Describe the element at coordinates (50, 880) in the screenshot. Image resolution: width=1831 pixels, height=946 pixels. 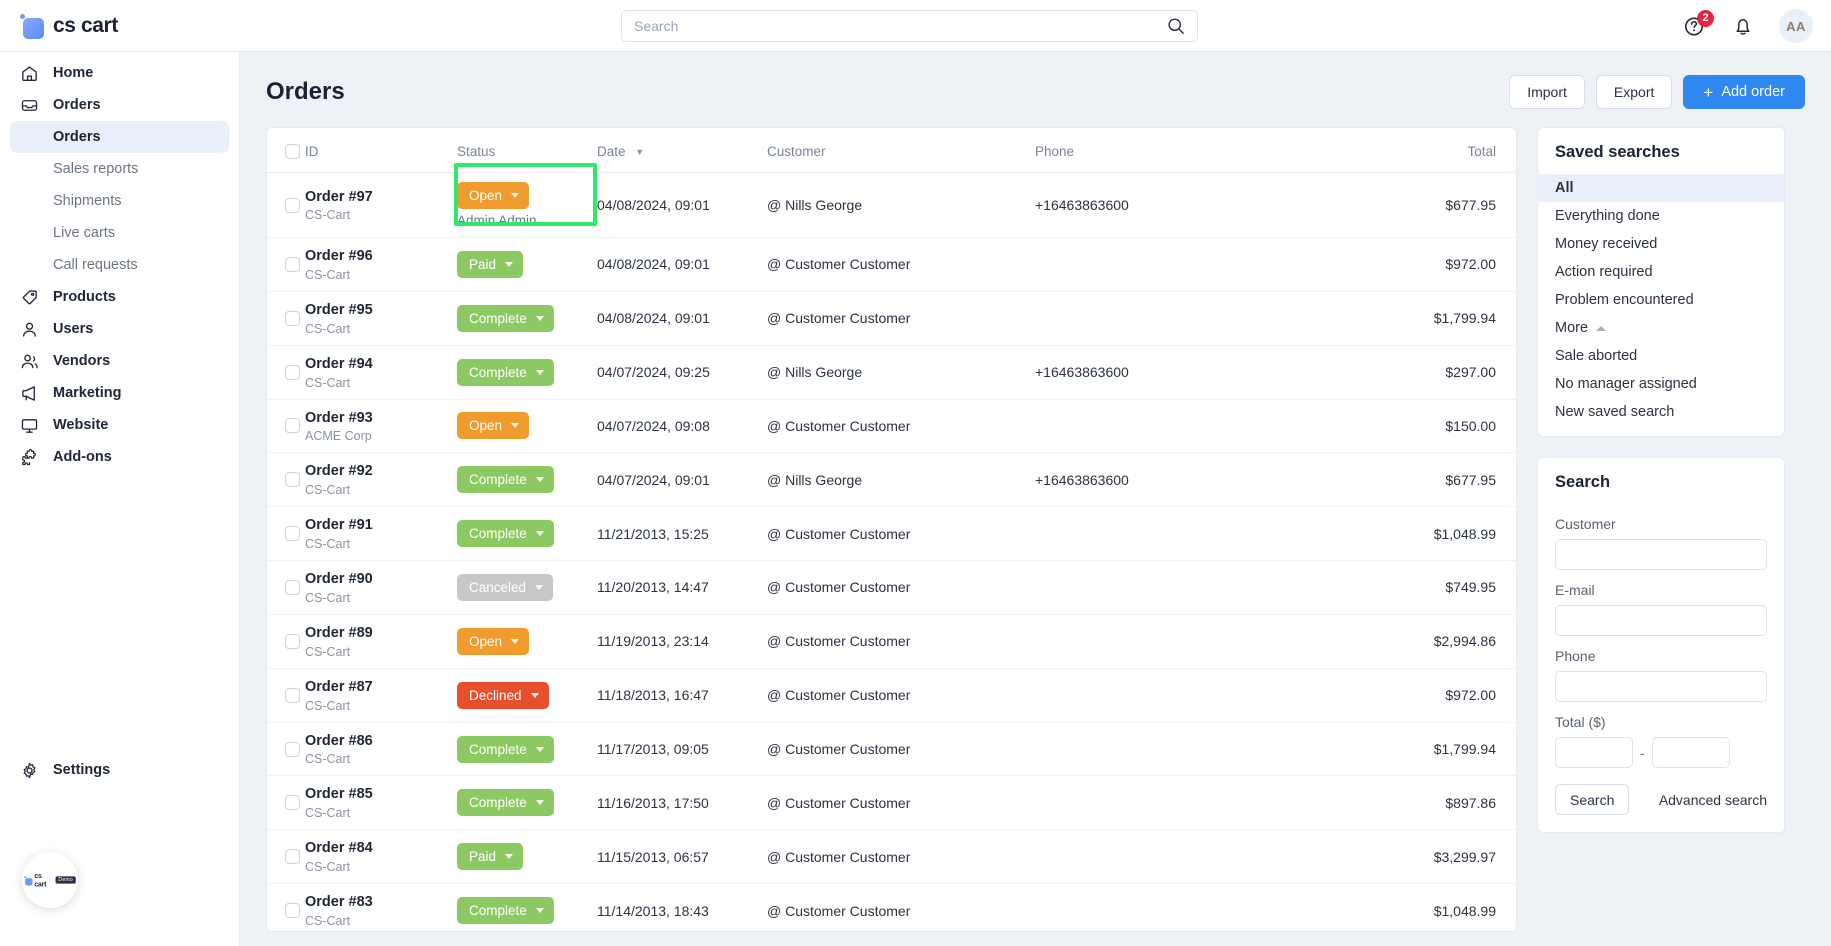
I see `demo-store-widget: cs cart Demo` at that location.